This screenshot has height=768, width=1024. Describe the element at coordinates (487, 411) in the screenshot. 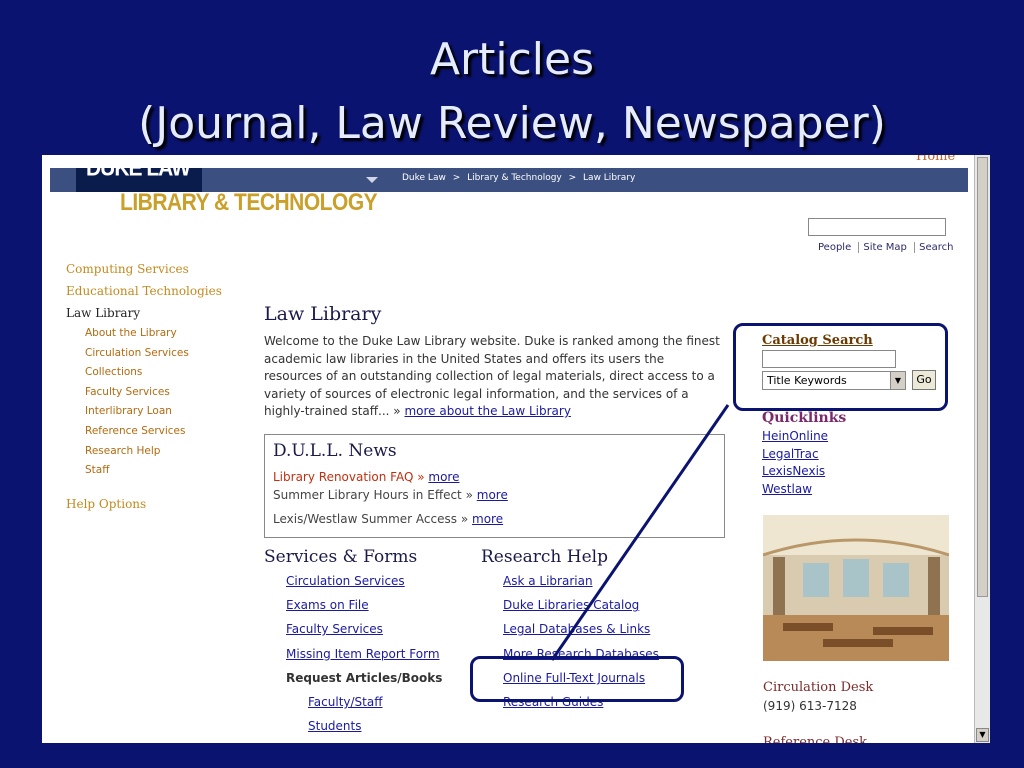

I see `more-about-link: more about the Law Library` at that location.